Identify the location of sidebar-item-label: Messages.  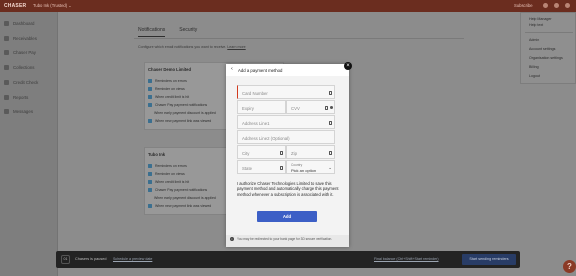
(23, 111).